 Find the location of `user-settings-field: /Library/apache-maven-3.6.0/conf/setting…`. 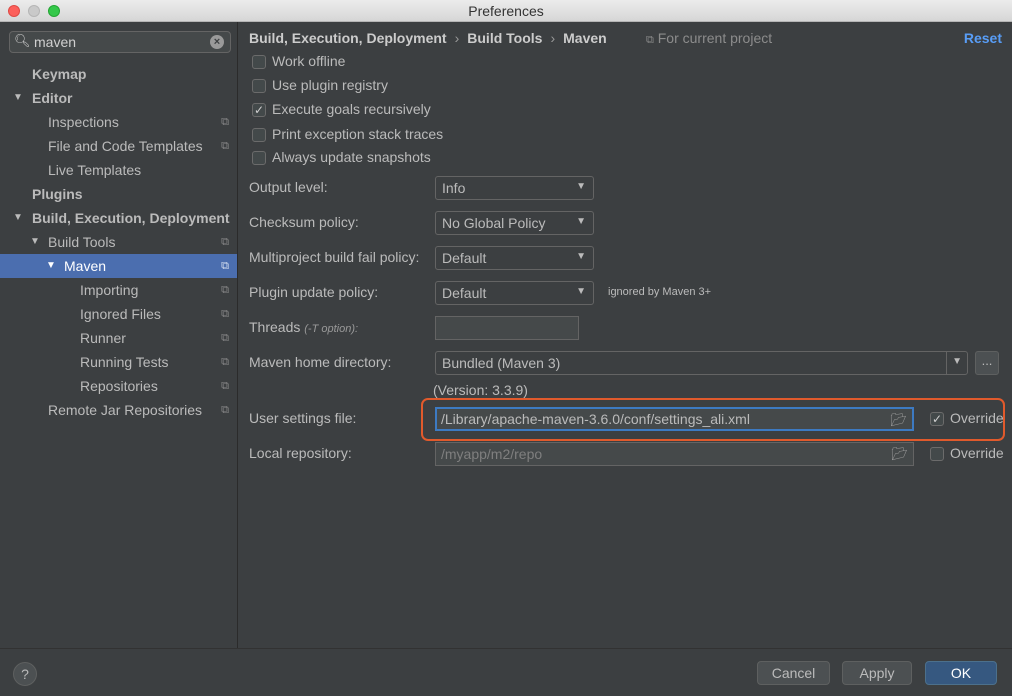

user-settings-field: /Library/apache-maven-3.6.0/conf/setting… is located at coordinates (674, 419).